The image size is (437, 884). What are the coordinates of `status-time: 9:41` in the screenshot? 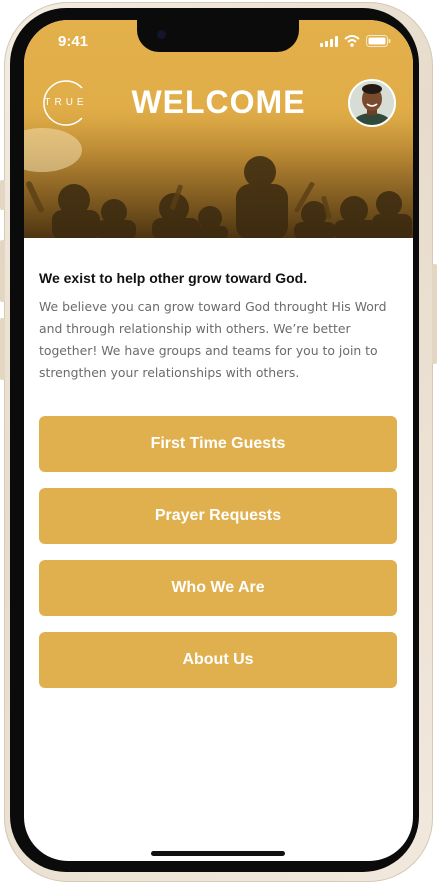 It's located at (73, 41).